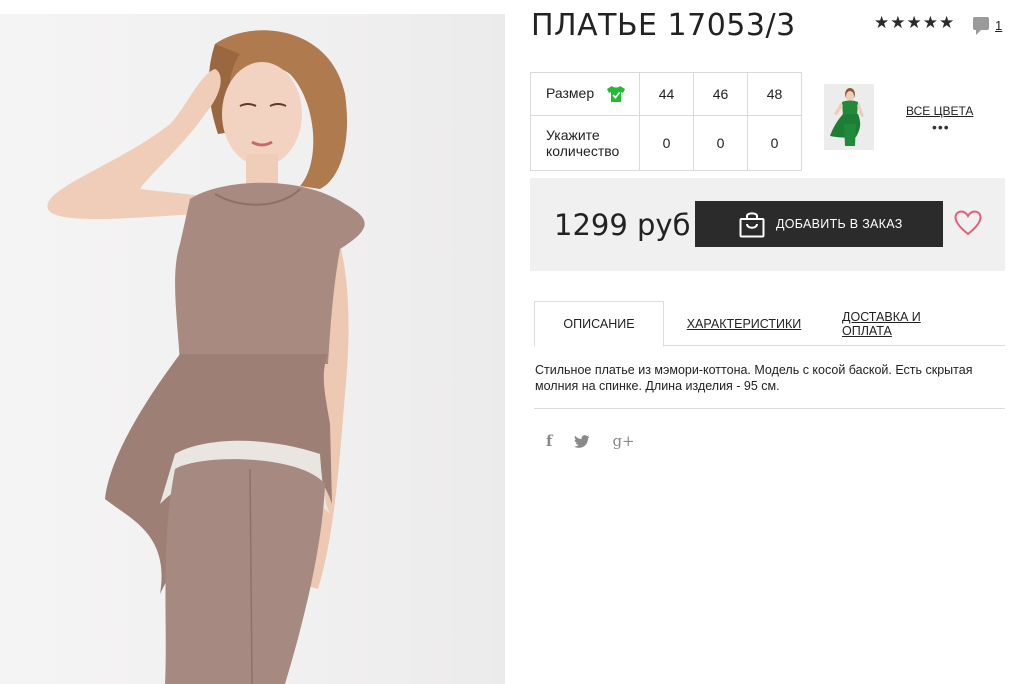 This screenshot has width=1023, height=684. I want to click on favorite-heart-icon, so click(968, 223).